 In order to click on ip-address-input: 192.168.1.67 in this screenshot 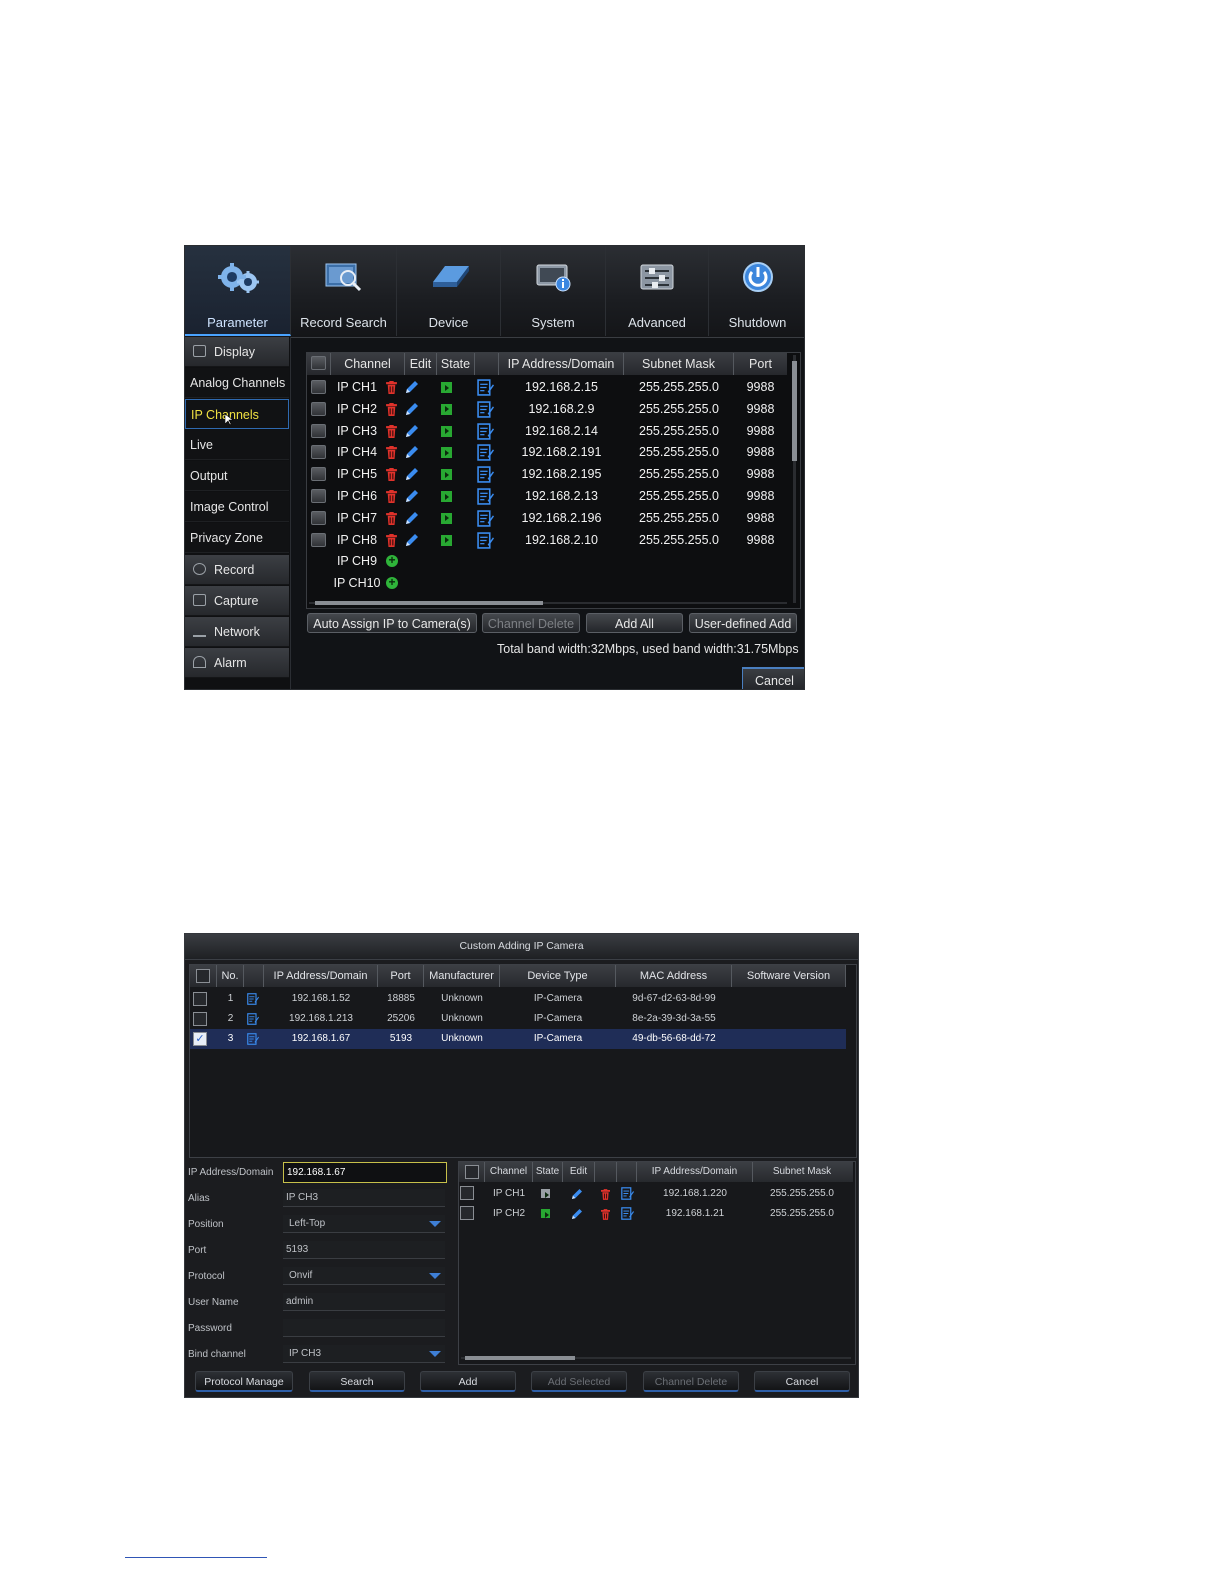, I will do `click(365, 1172)`.